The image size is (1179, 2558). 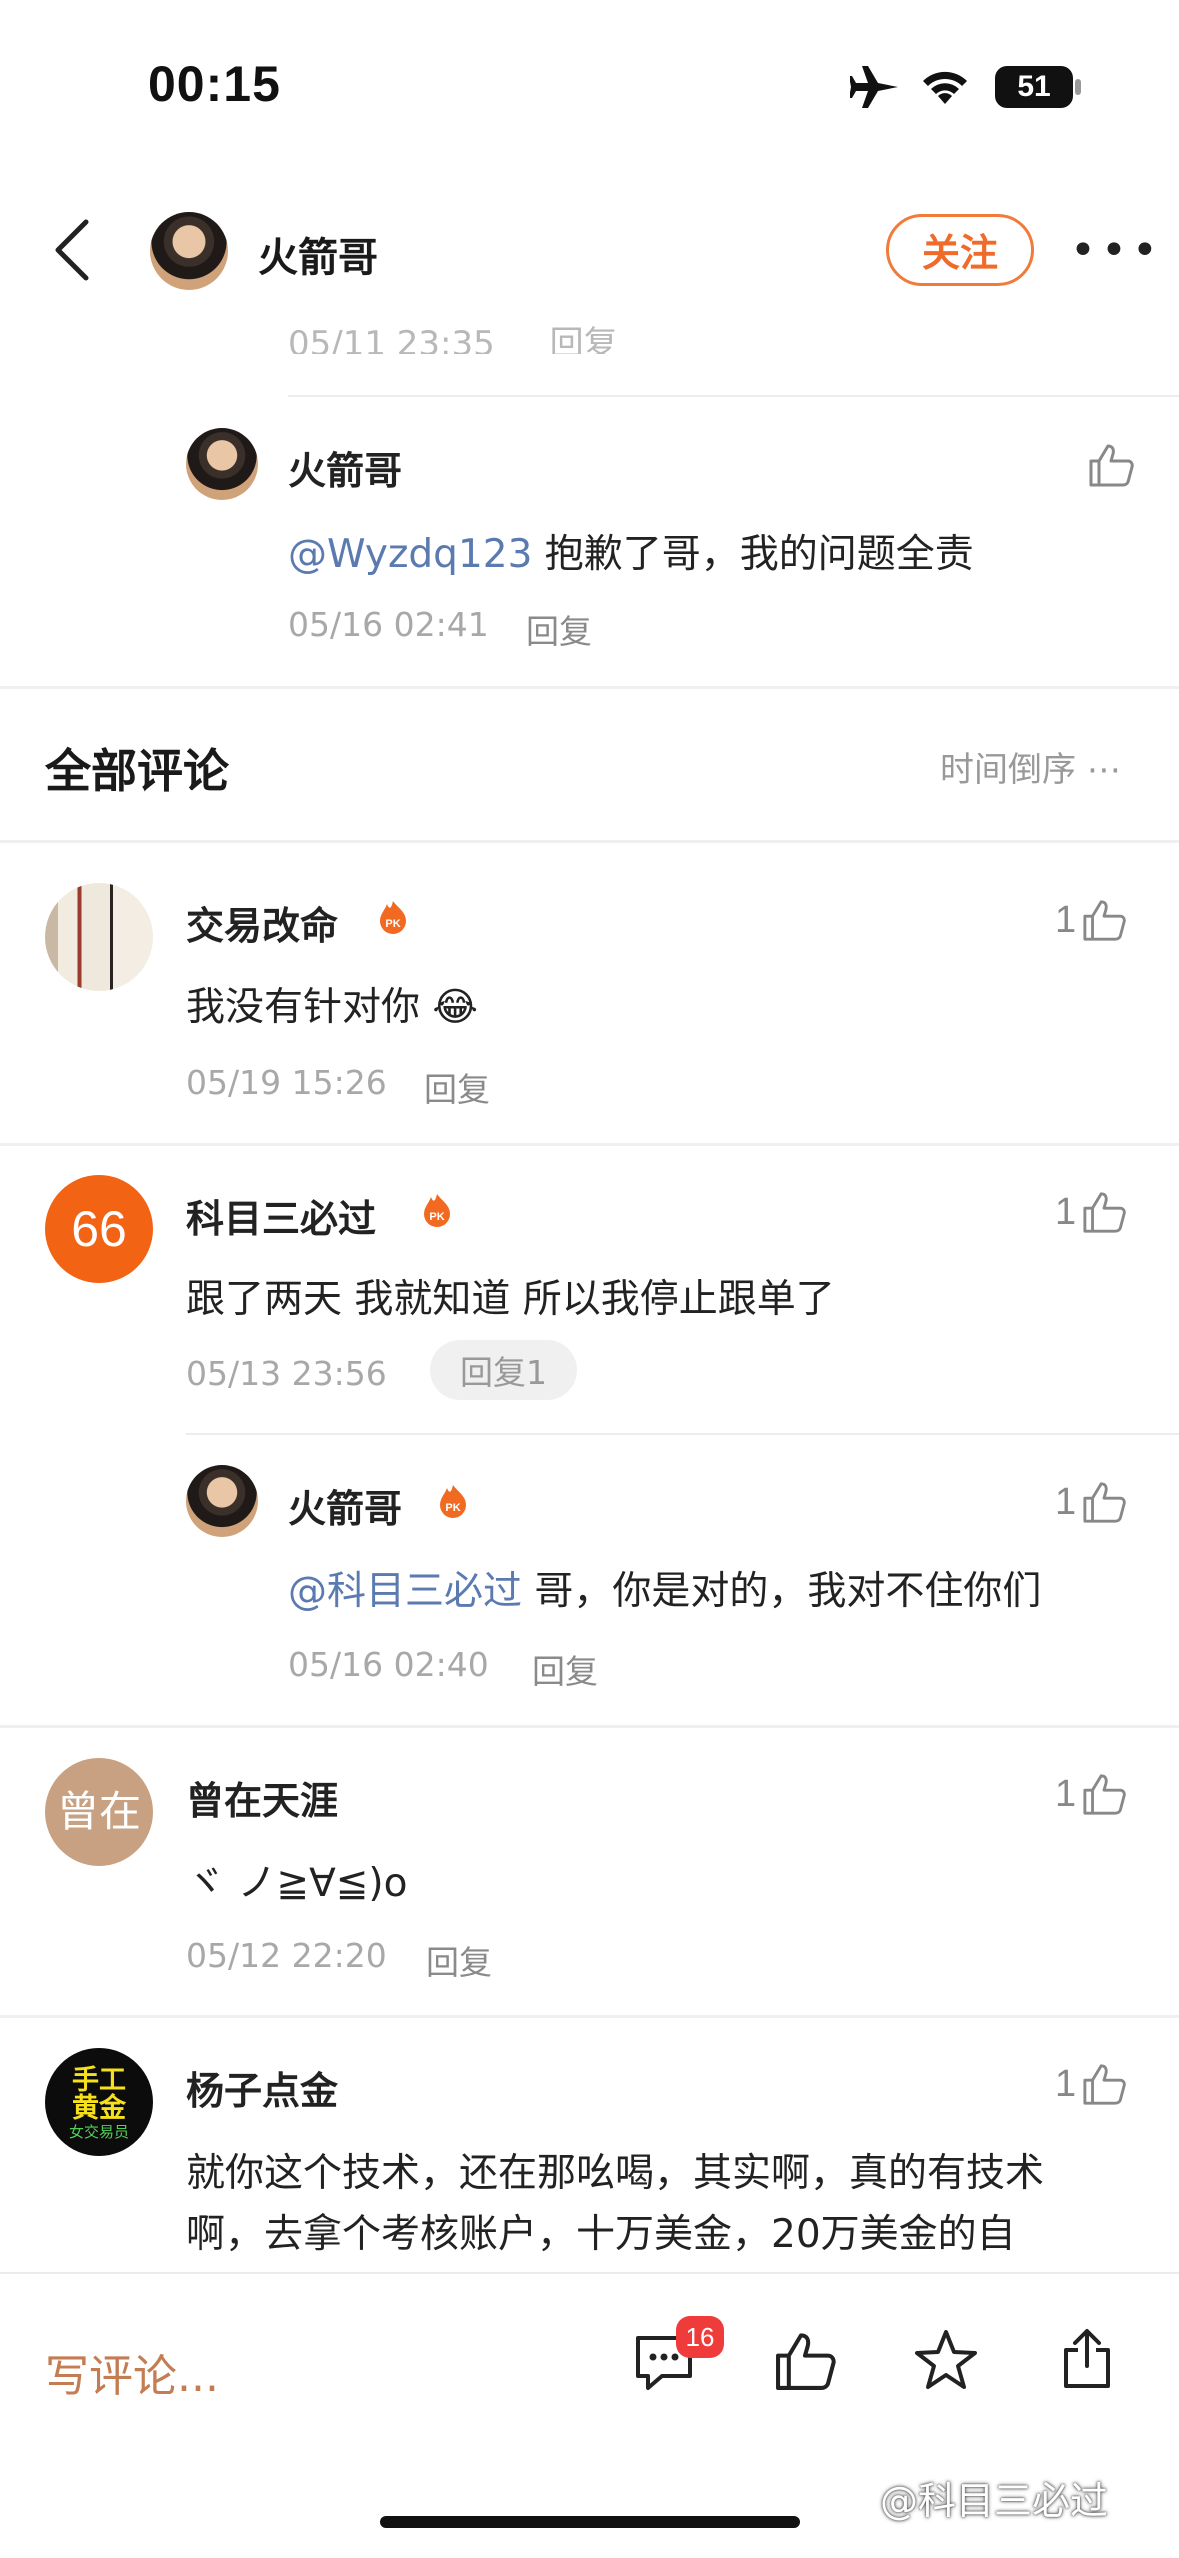 What do you see at coordinates (286, 1955) in the screenshot?
I see `comment-time: 05/12 22:20` at bounding box center [286, 1955].